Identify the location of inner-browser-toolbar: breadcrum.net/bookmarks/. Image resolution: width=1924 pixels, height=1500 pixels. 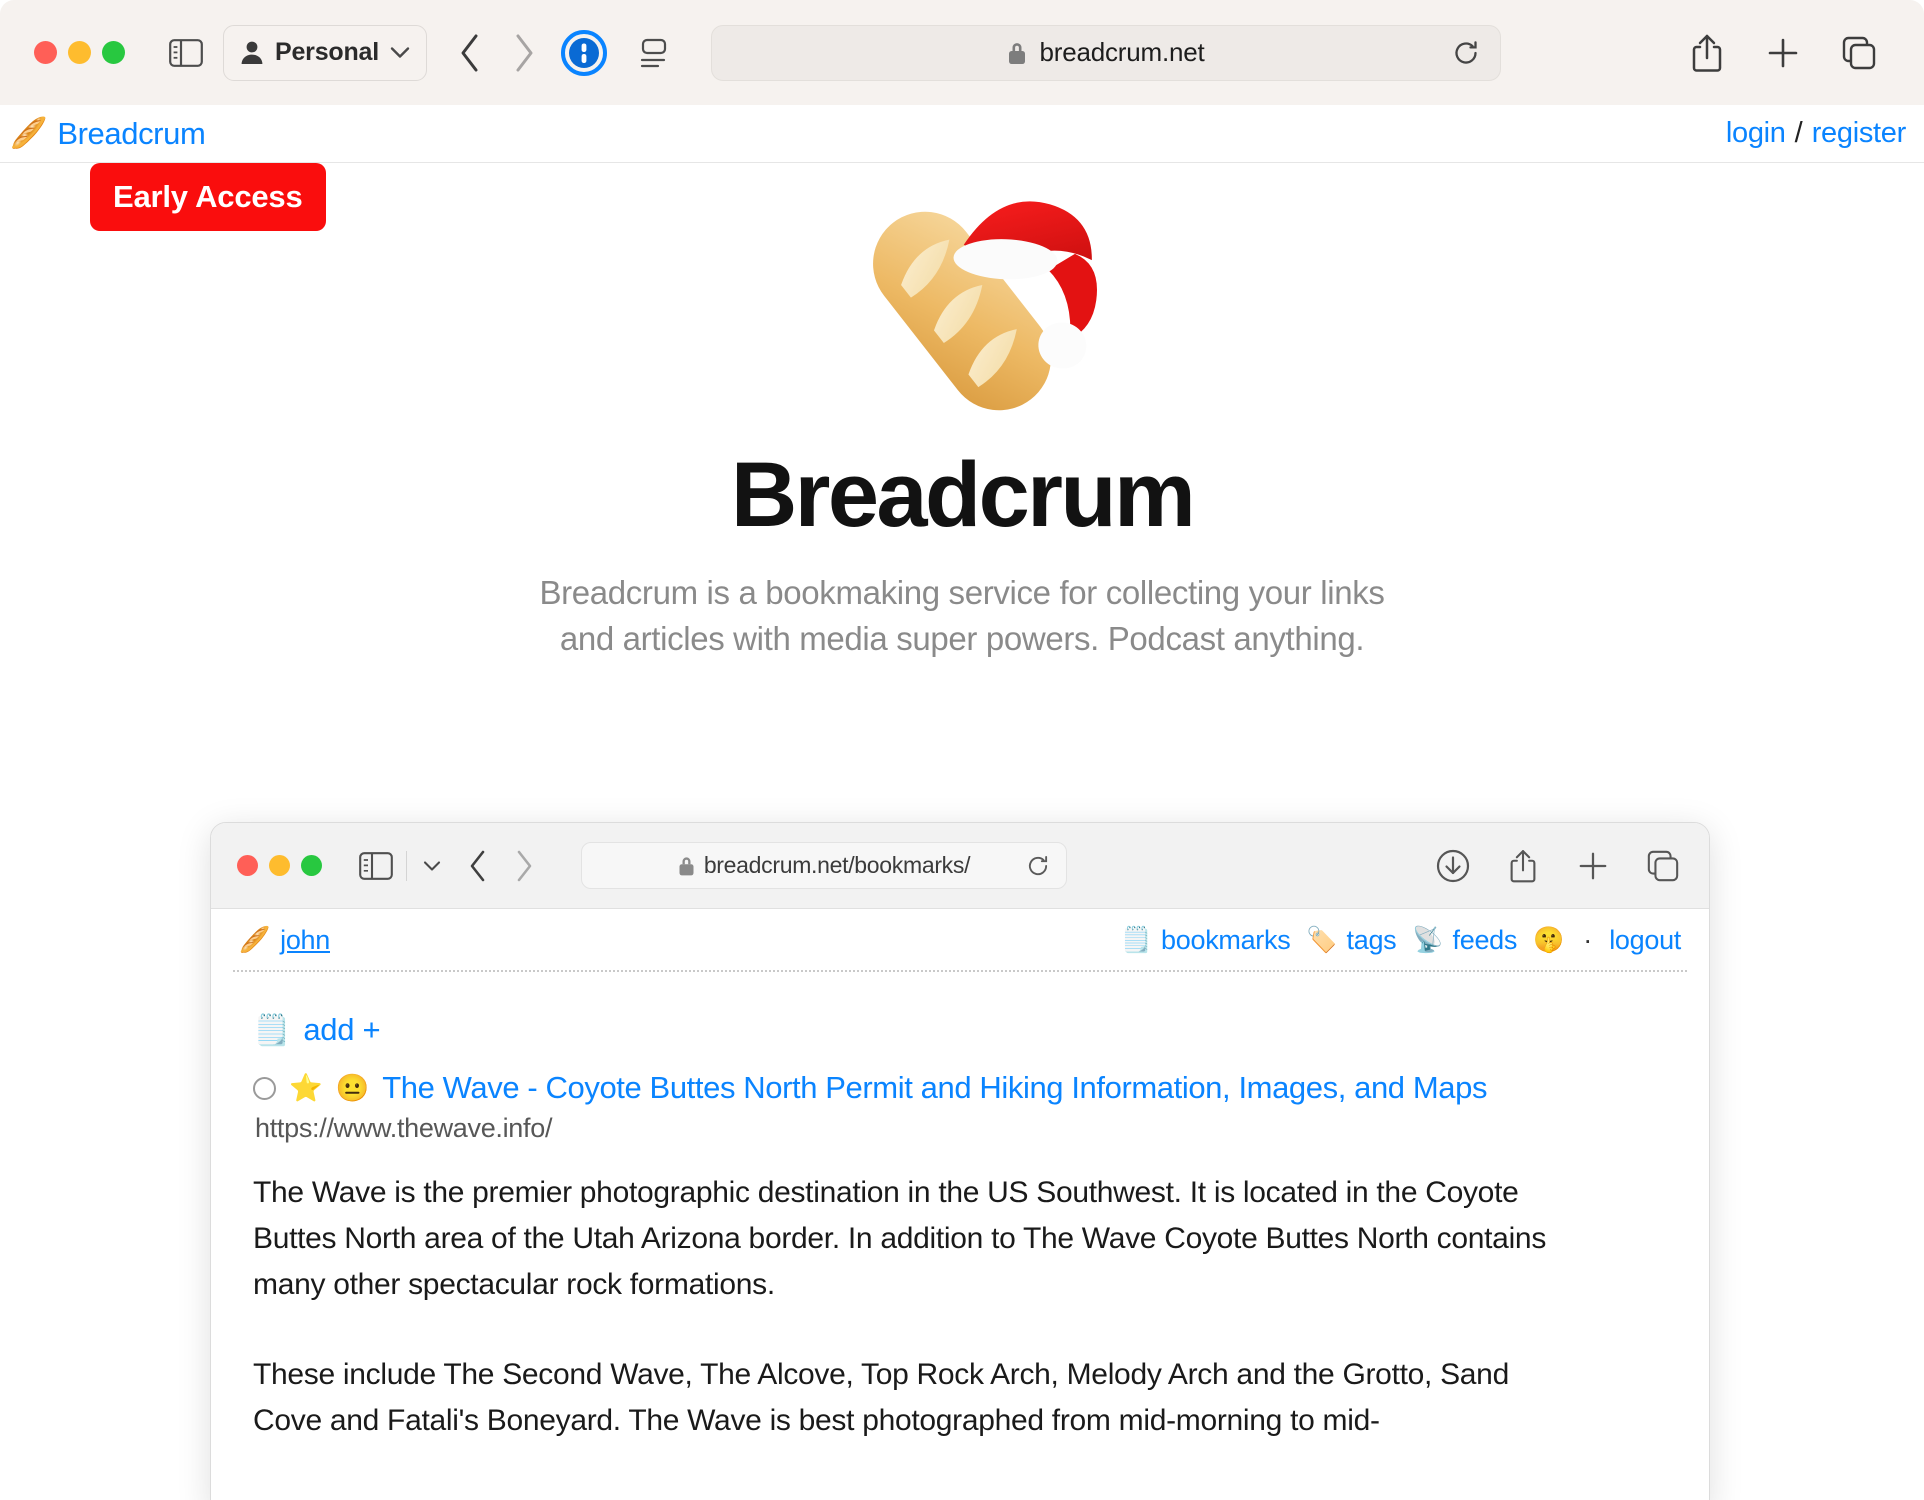
(960, 866).